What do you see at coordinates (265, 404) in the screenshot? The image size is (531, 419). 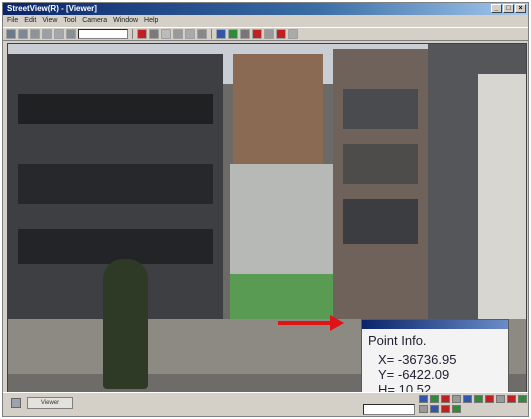 I see `status-bar: Viewer` at bounding box center [265, 404].